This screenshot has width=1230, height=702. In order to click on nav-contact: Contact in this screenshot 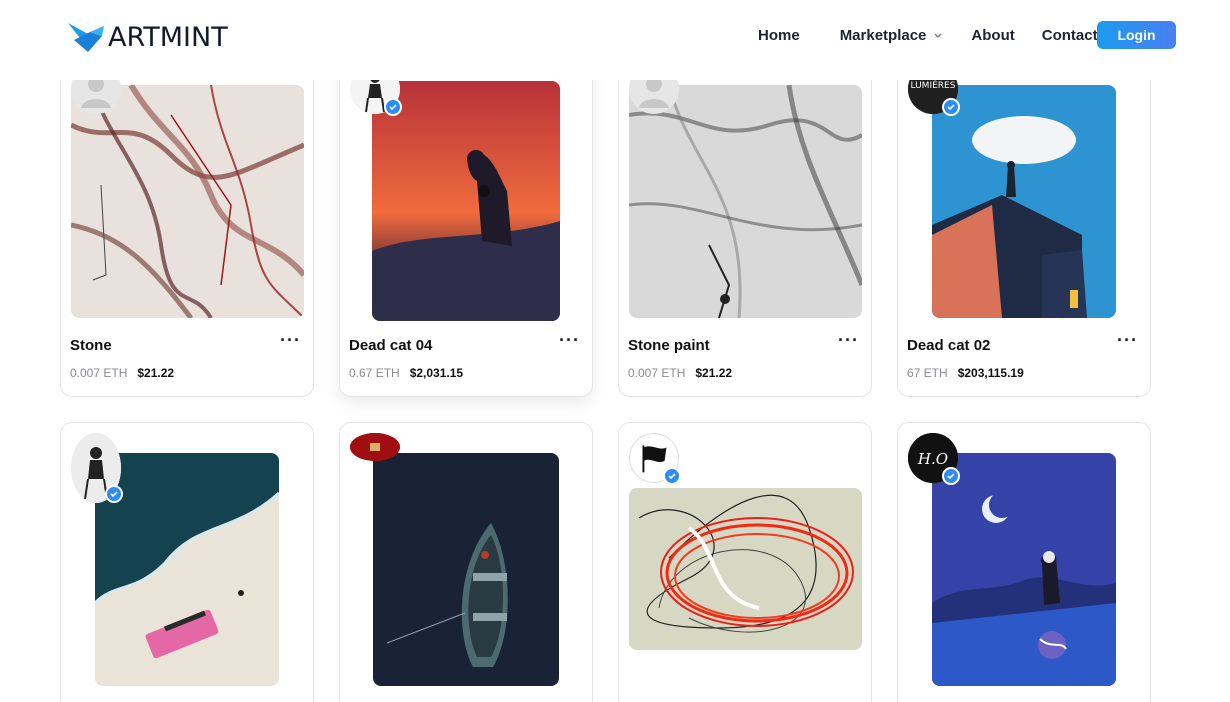, I will do `click(1070, 35)`.